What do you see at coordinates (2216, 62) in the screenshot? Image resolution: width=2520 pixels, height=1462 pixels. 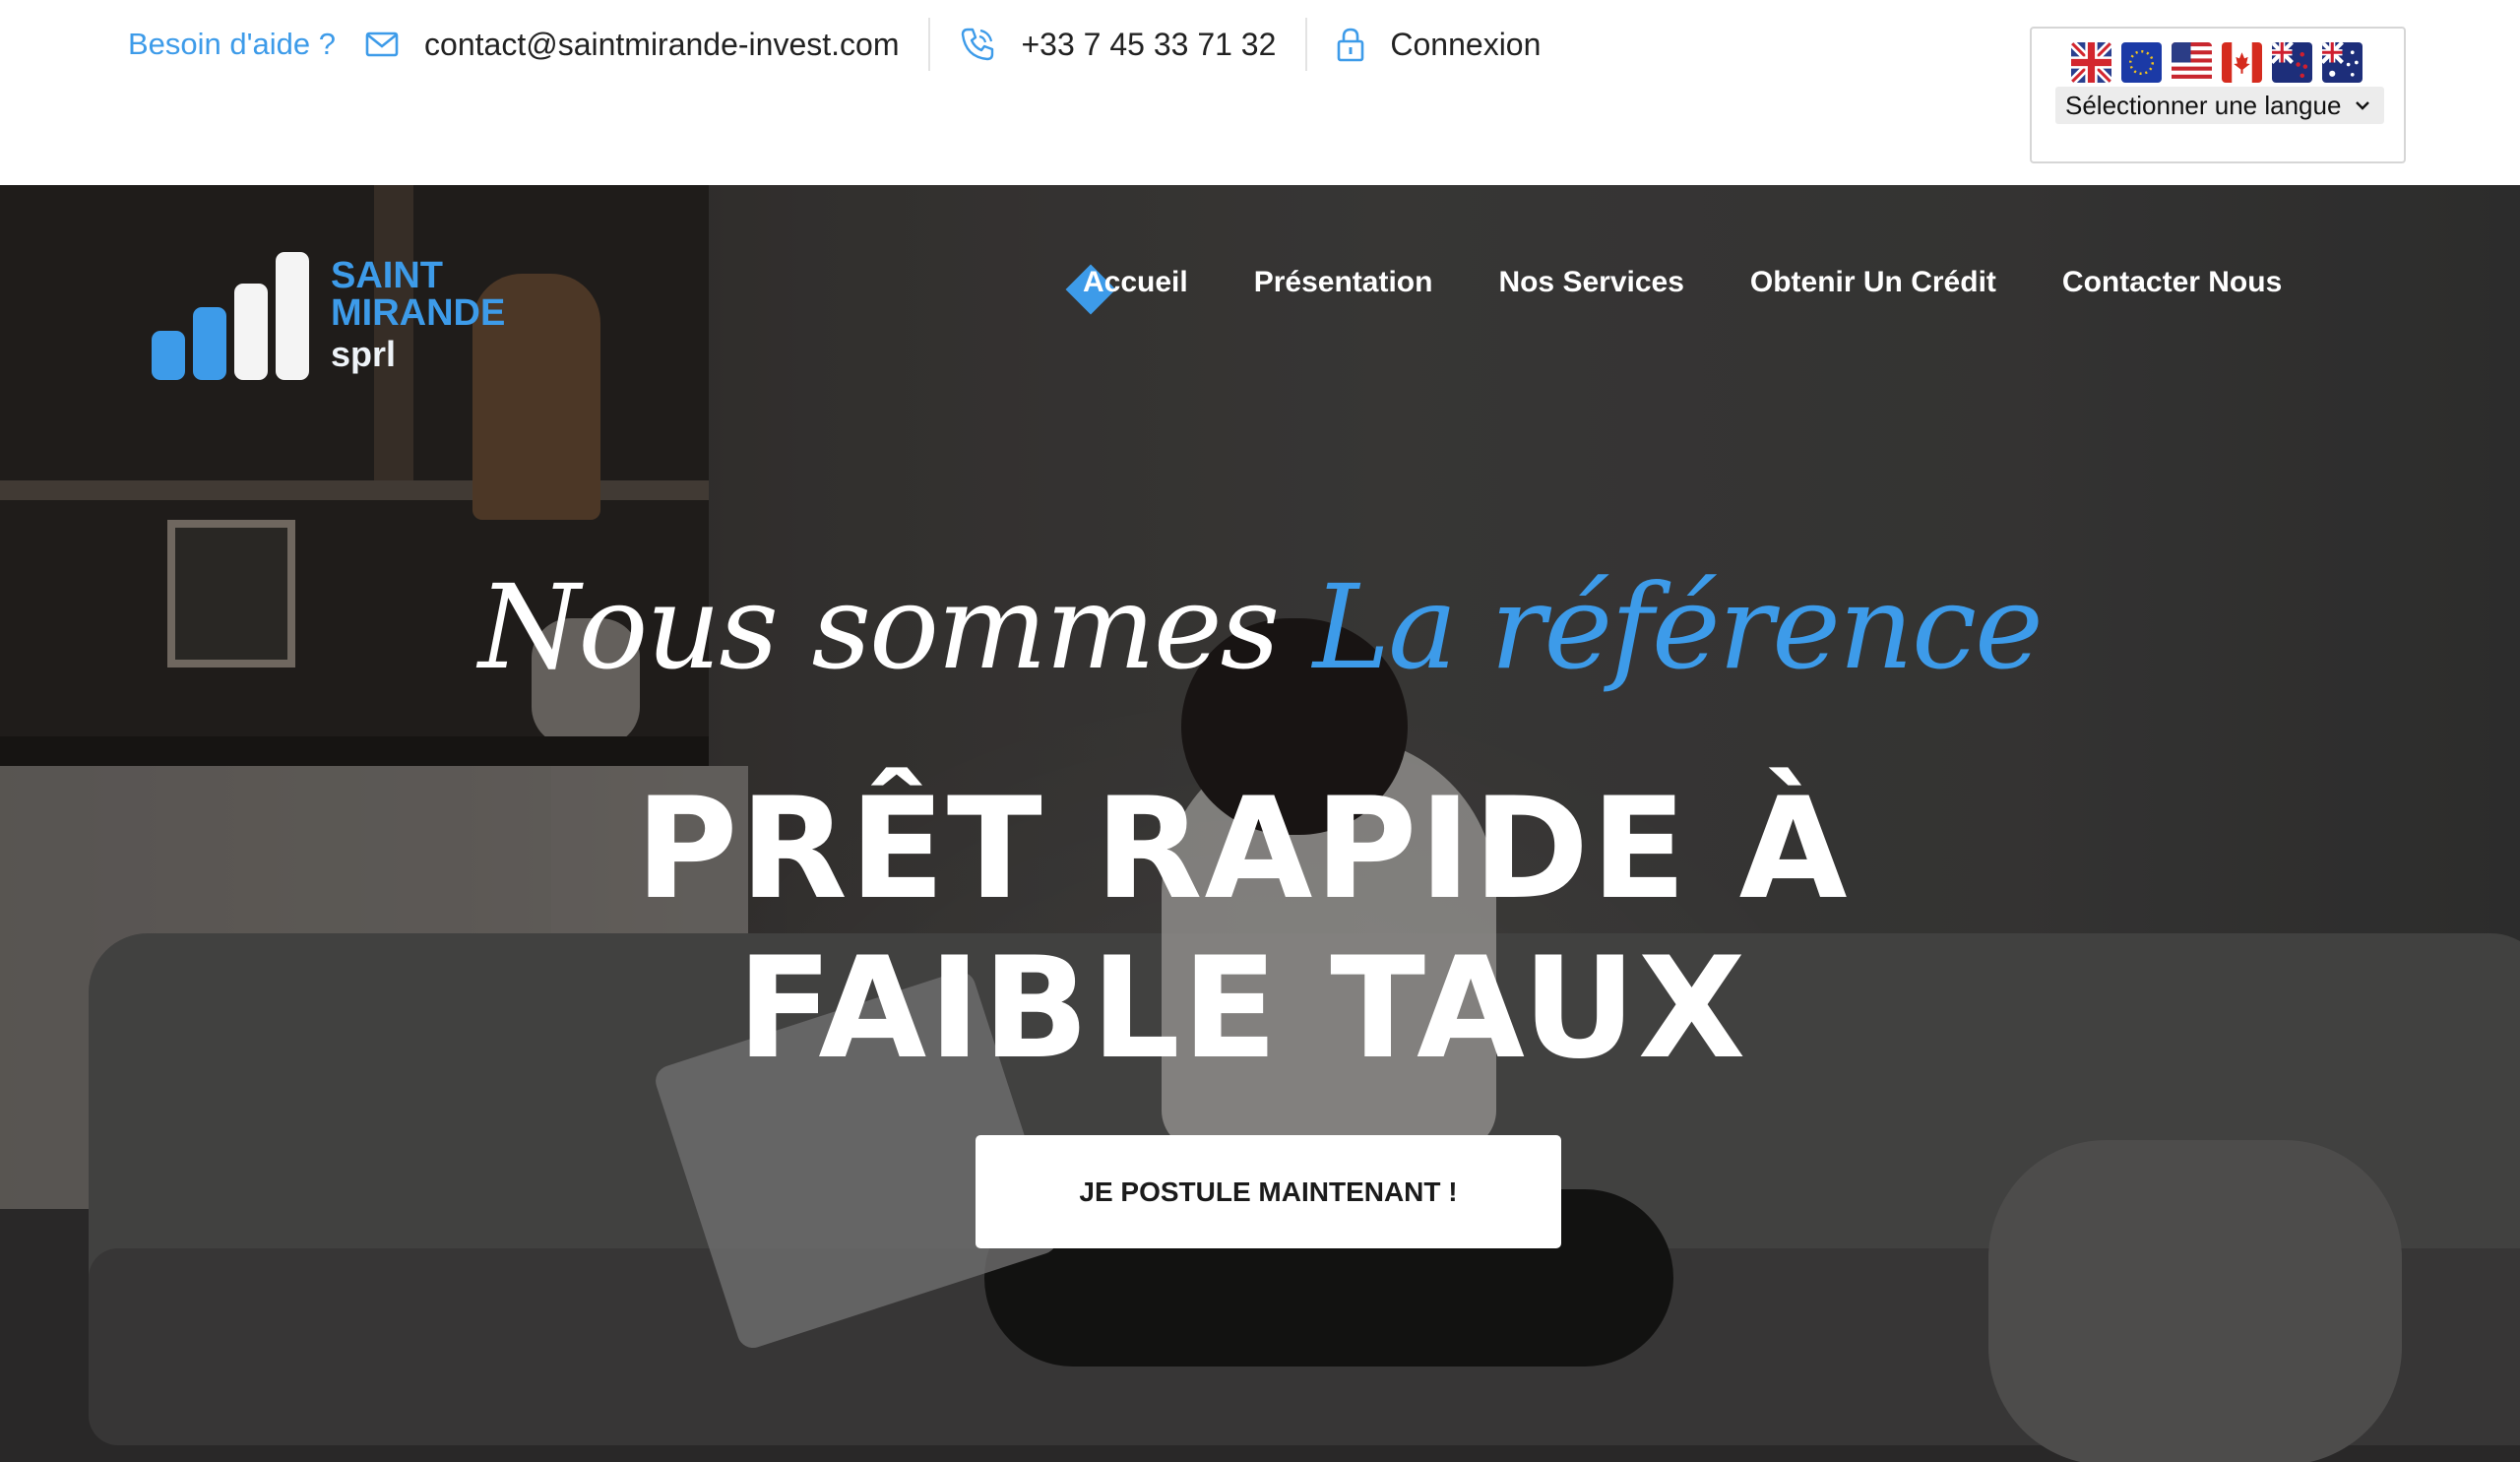 I see `flag-row` at bounding box center [2216, 62].